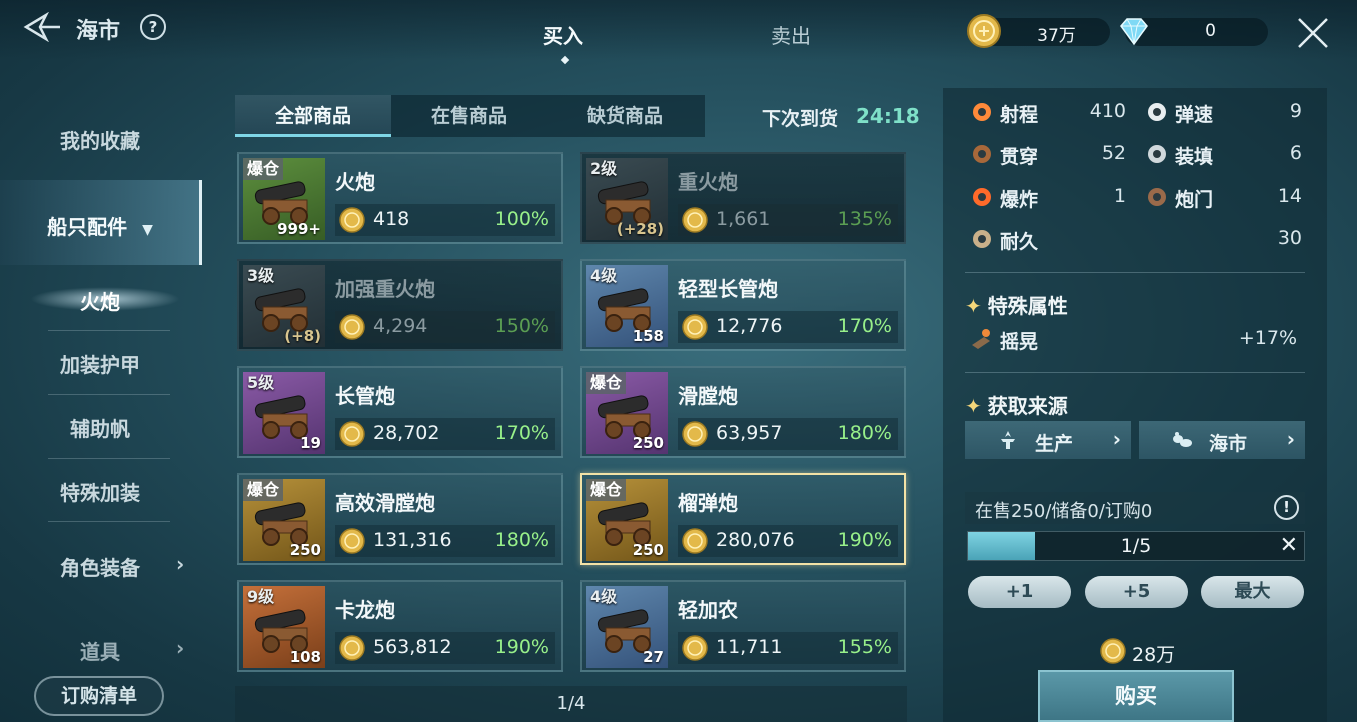  Describe the element at coordinates (99, 696) in the screenshot. I see `order-list-button: 订购清单` at that location.